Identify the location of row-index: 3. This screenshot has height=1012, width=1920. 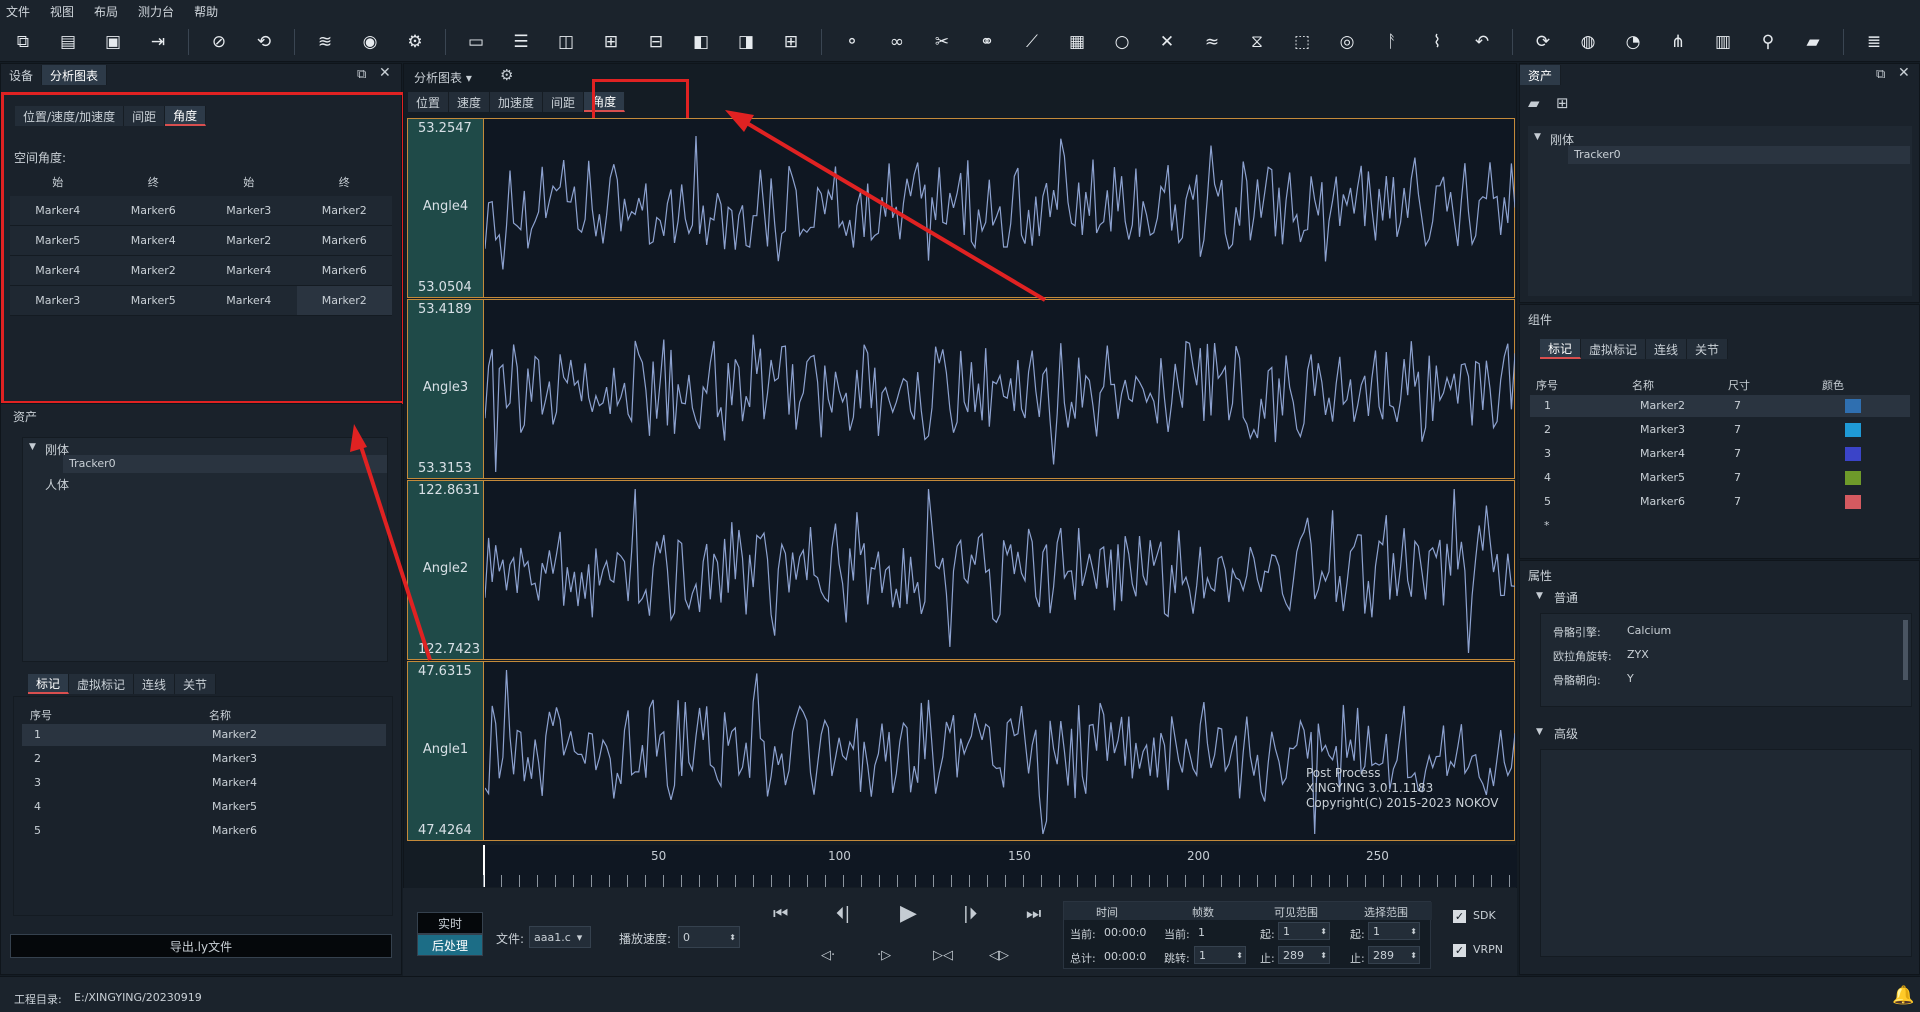
(1547, 453).